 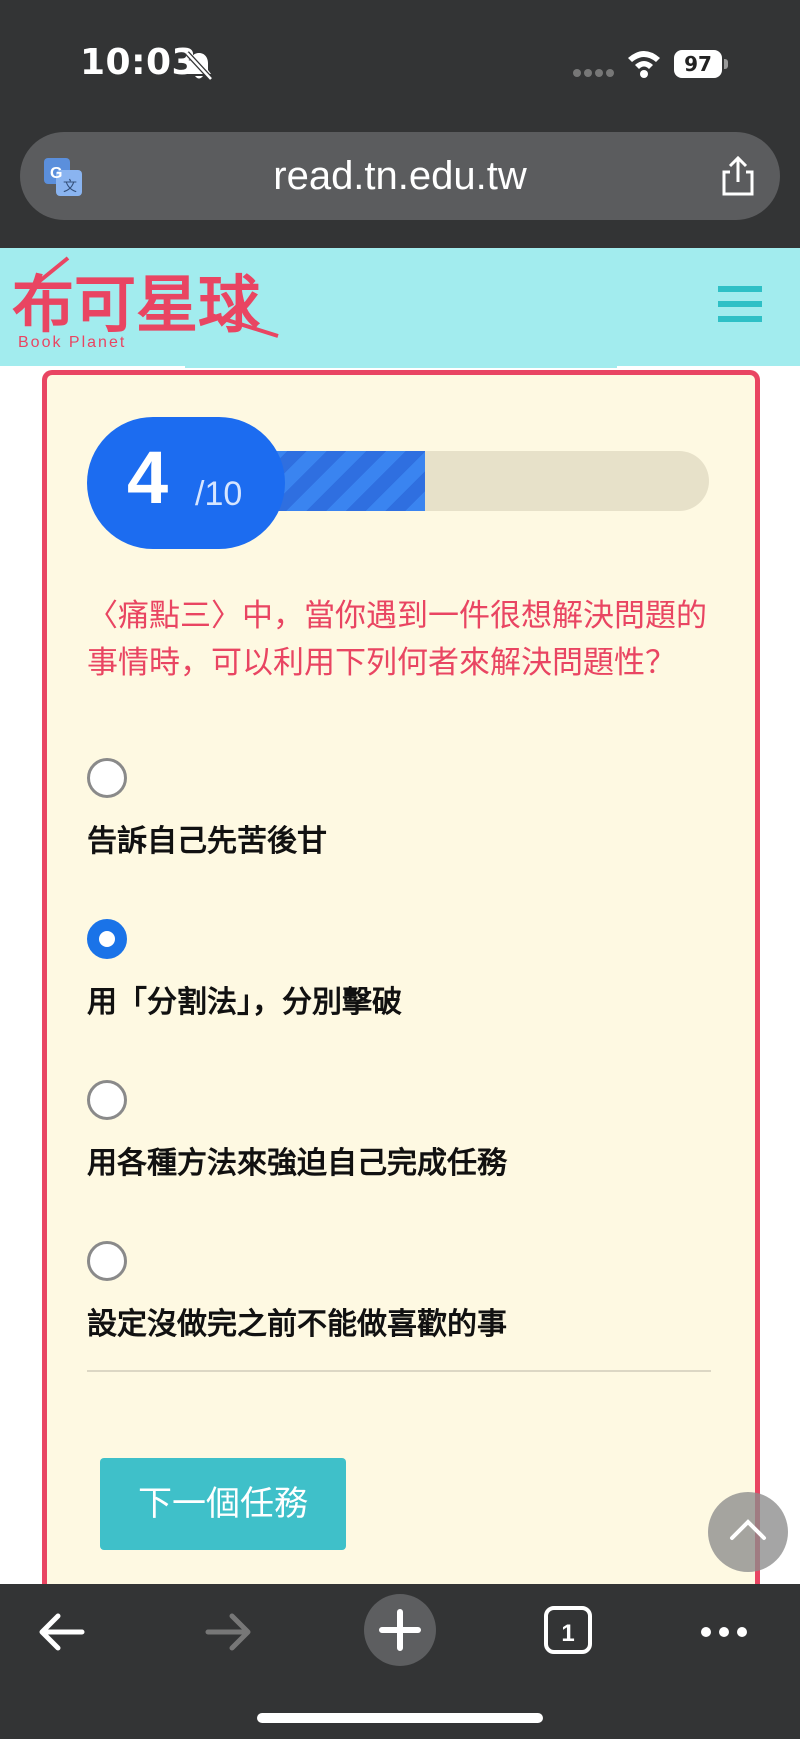 What do you see at coordinates (107, 939) in the screenshot?
I see `radio-button-selected` at bounding box center [107, 939].